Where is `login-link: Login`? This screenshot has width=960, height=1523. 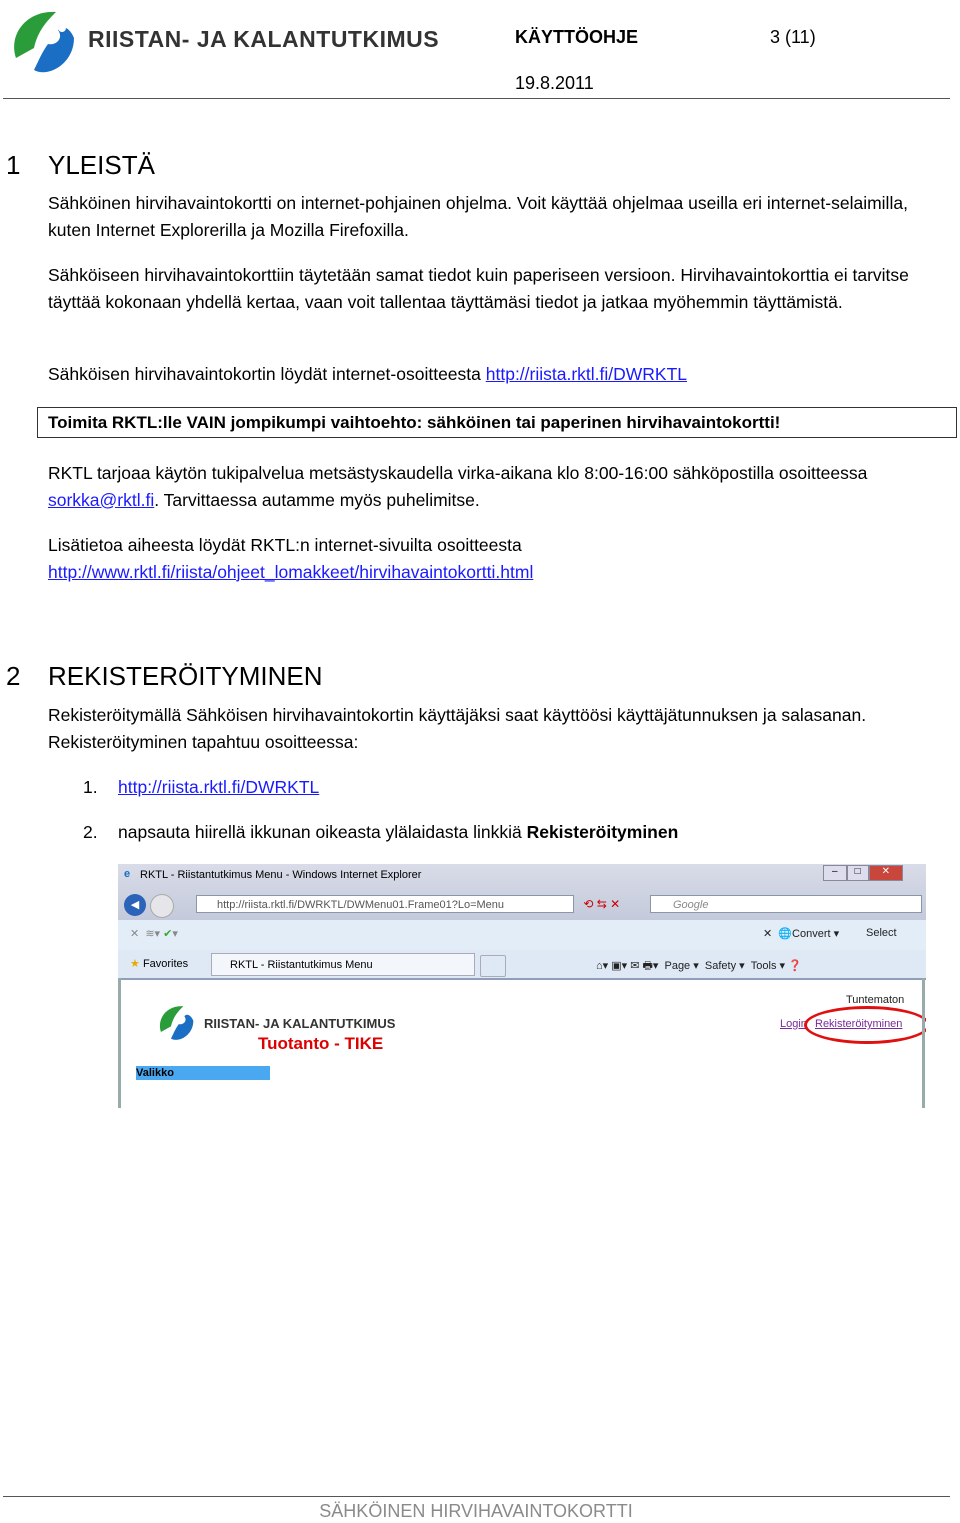
login-link: Login is located at coordinates (793, 1024).